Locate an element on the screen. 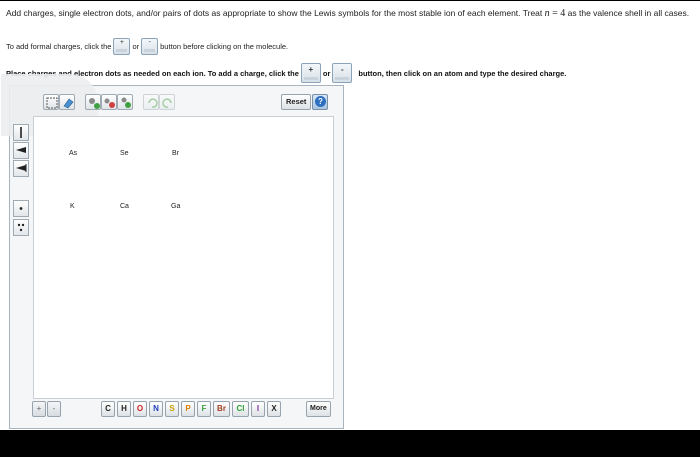 This screenshot has width=700, height=457. single-dot-tool is located at coordinates (21, 208).